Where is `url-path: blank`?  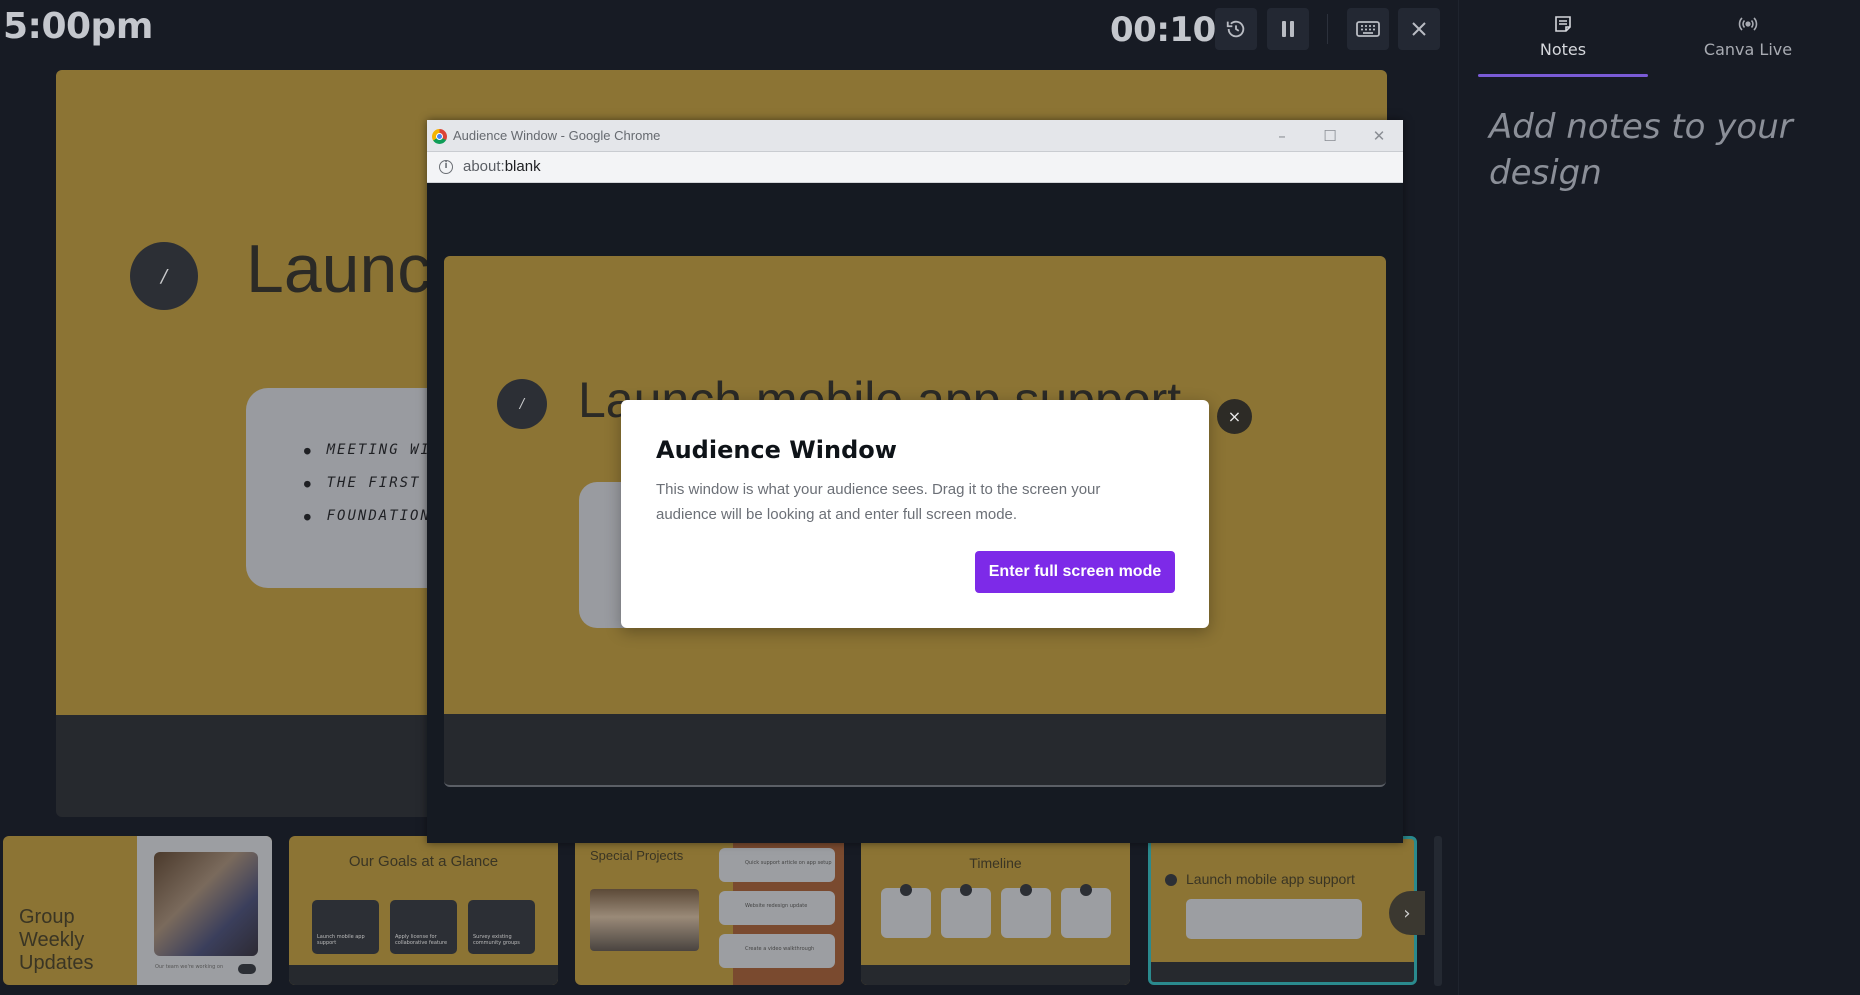 url-path: blank is located at coordinates (522, 166).